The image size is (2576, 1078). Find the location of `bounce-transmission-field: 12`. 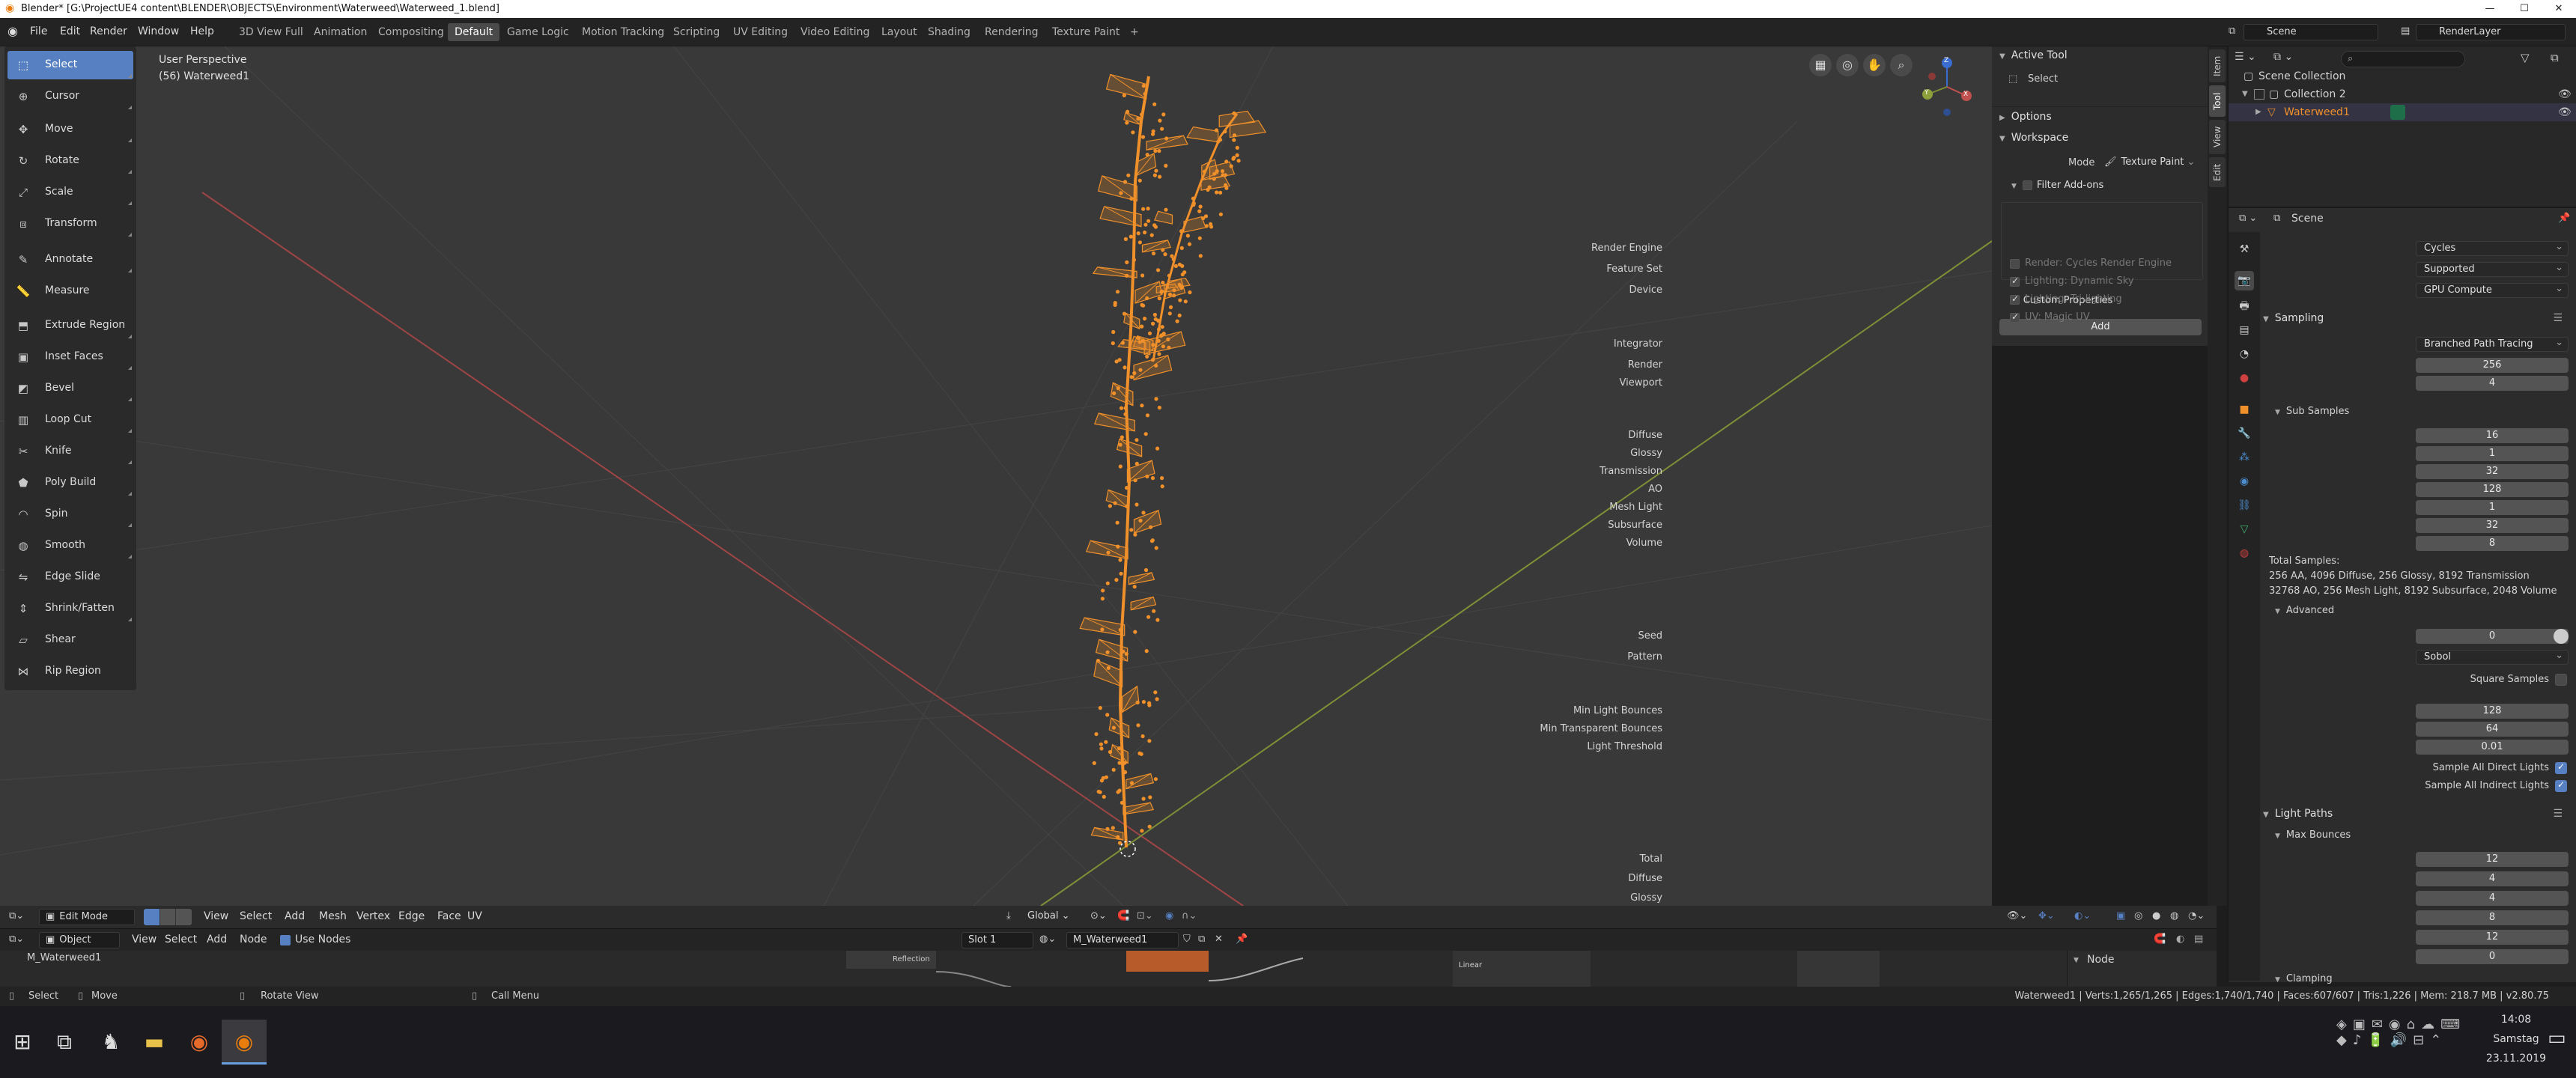

bounce-transmission-field: 12 is located at coordinates (2492, 937).